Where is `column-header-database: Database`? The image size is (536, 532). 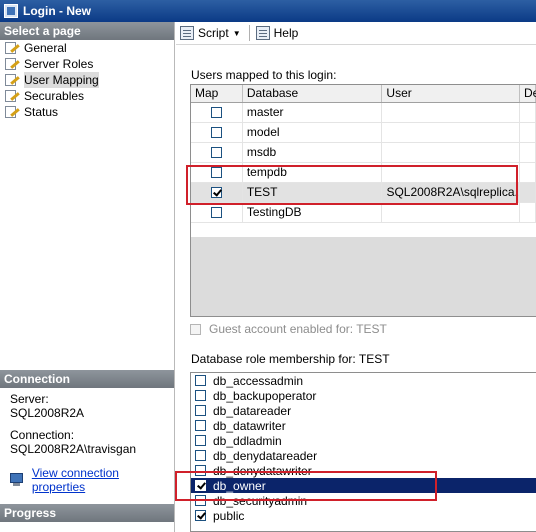 column-header-database: Database is located at coordinates (313, 93).